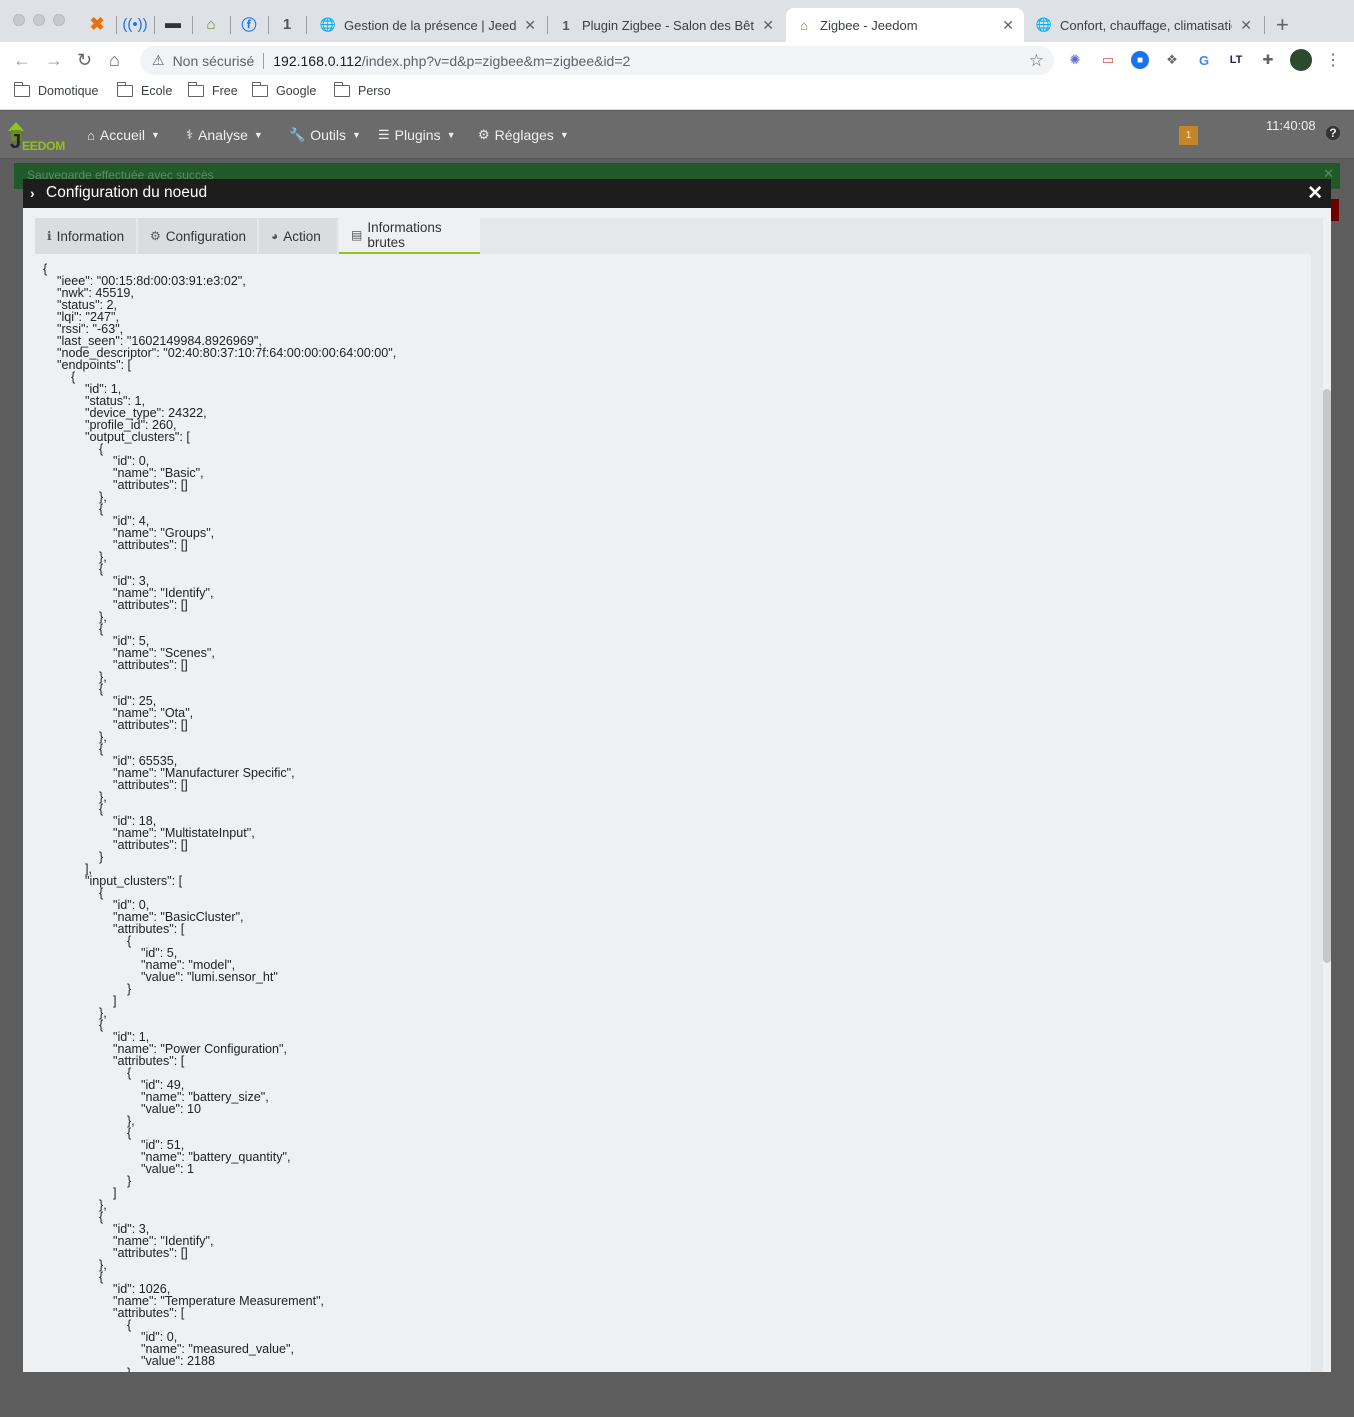  Describe the element at coordinates (49, 236) in the screenshot. I see `info-icon: ℹ` at that location.